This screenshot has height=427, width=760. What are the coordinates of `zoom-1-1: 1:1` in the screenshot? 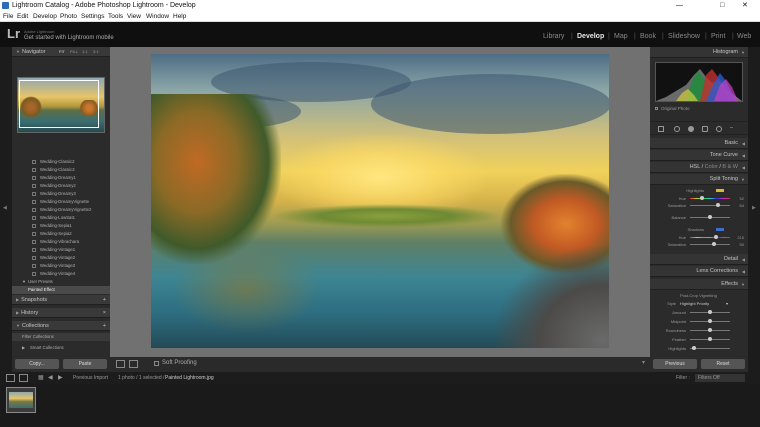 It's located at (85, 52).